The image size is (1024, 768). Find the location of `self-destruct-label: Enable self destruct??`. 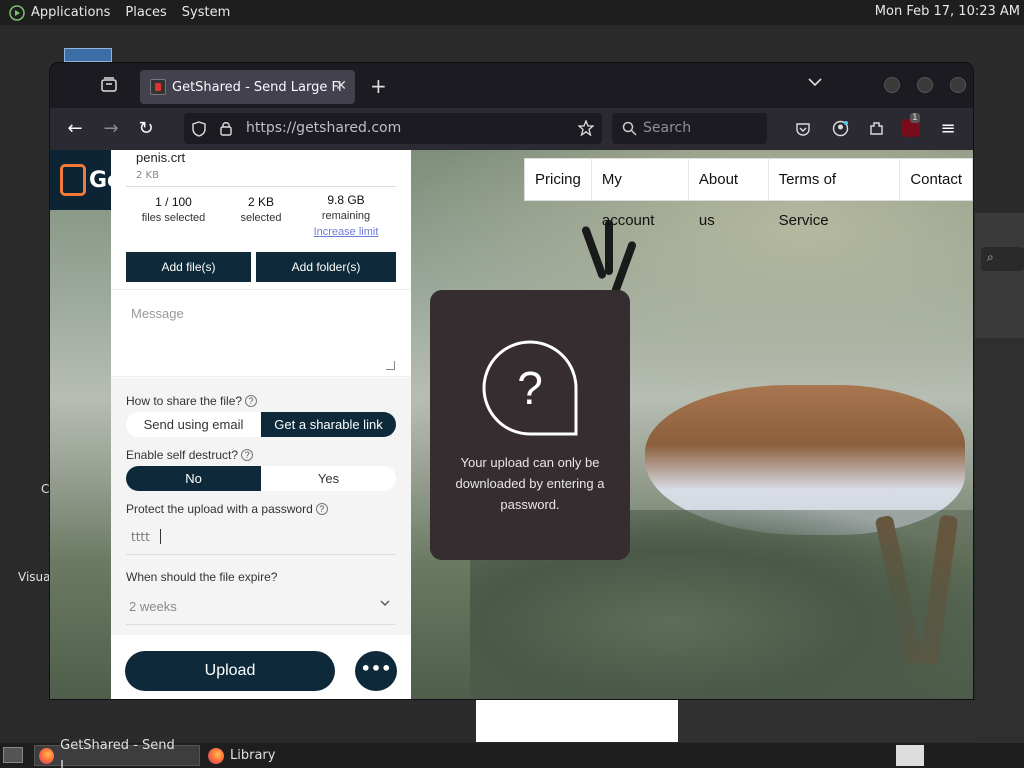

self-destruct-label: Enable self destruct?? is located at coordinates (190, 455).